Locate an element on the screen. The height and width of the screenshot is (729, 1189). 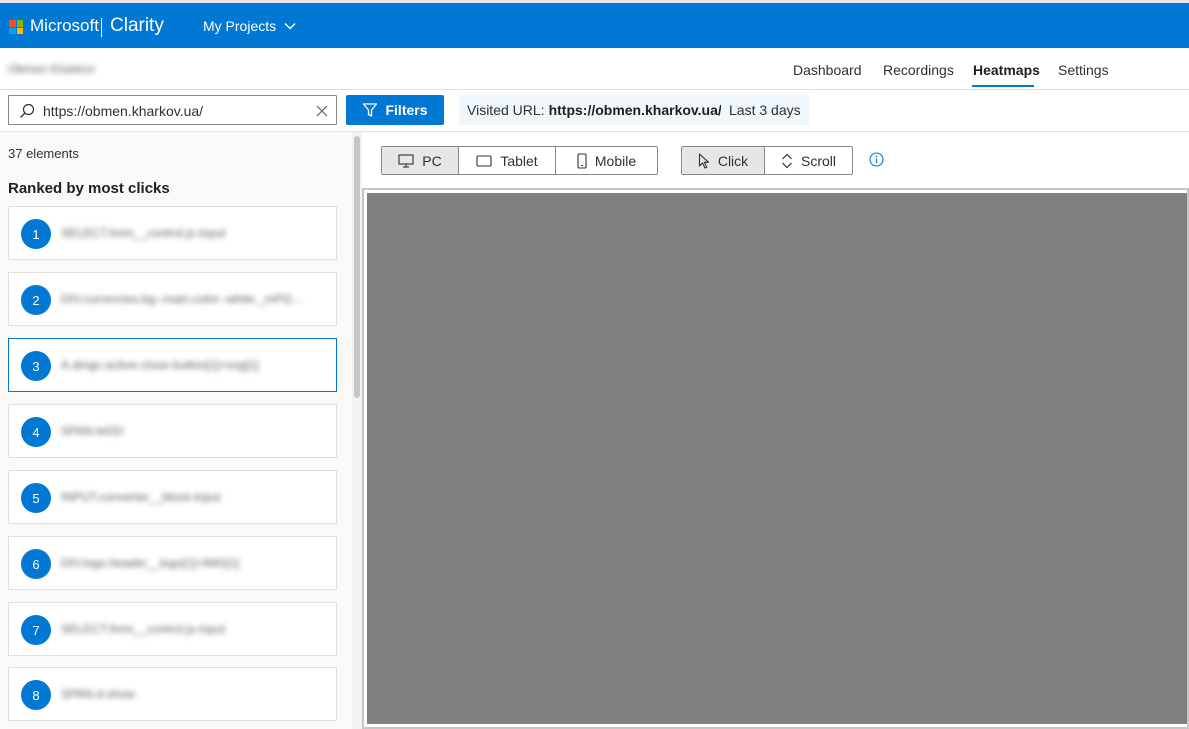
my-projects-menu: My Projects is located at coordinates (239, 26).